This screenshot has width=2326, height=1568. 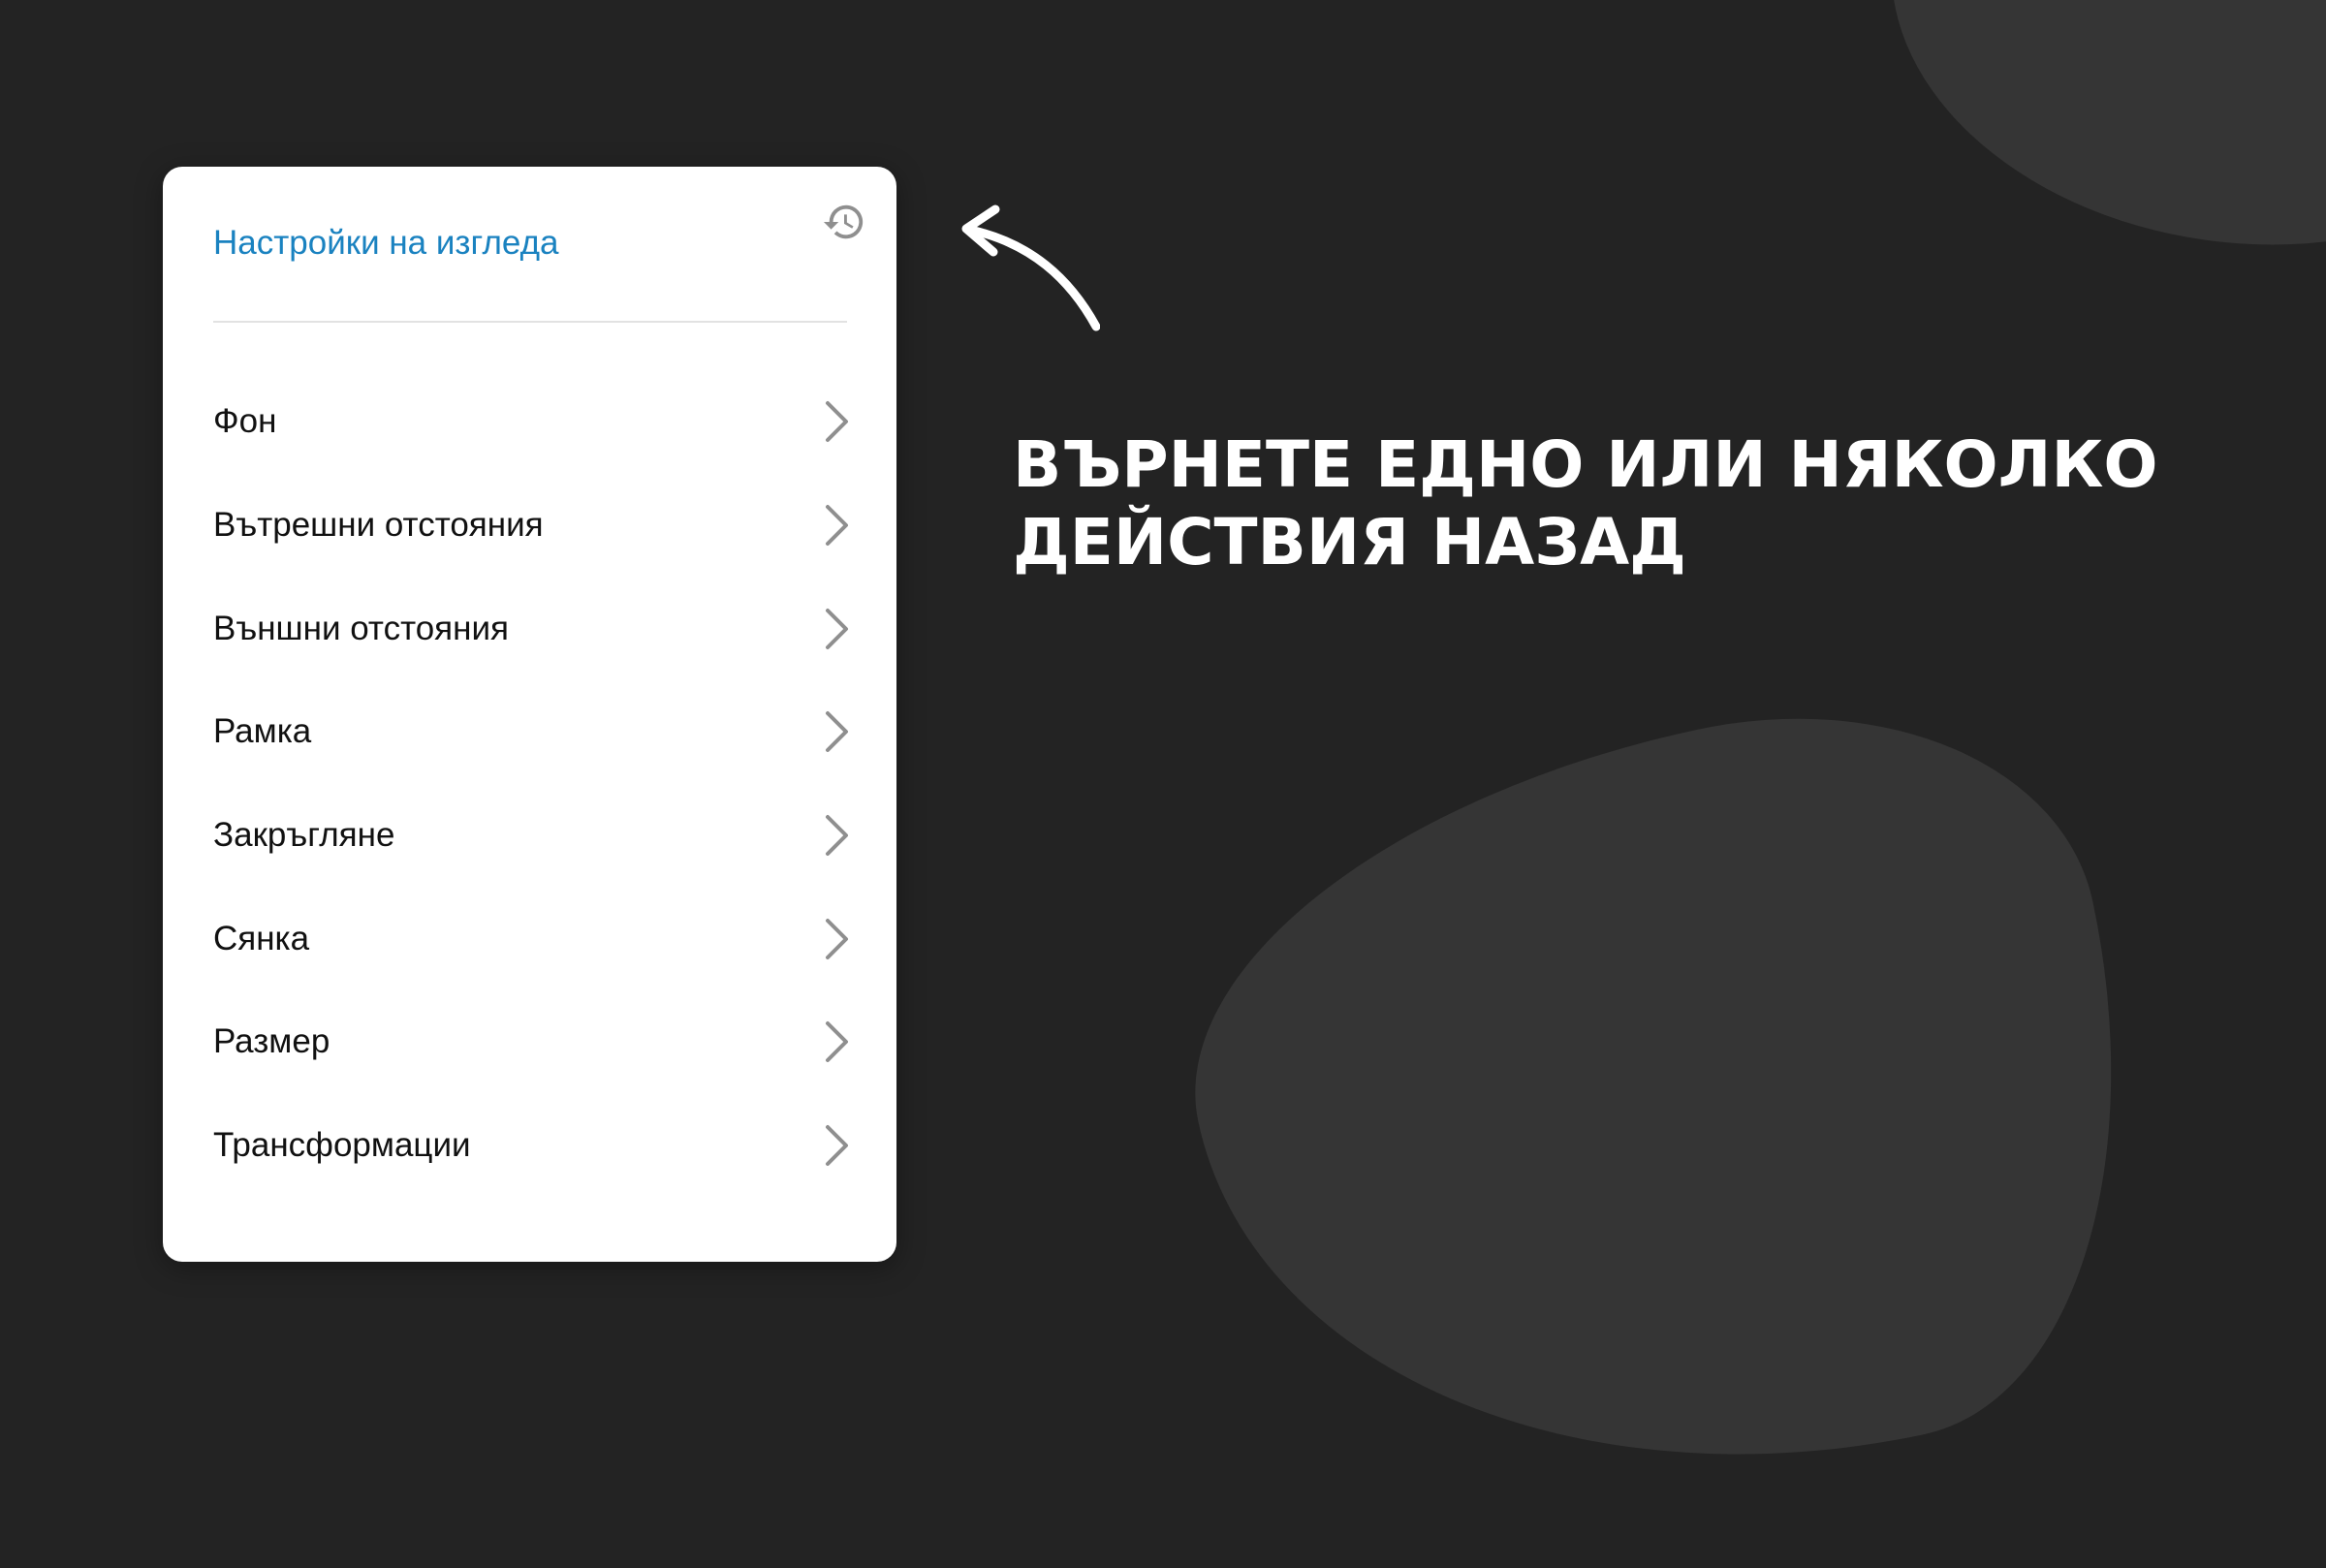 I want to click on menu-item-padding: Вътрешни отстояния, so click(x=529, y=526).